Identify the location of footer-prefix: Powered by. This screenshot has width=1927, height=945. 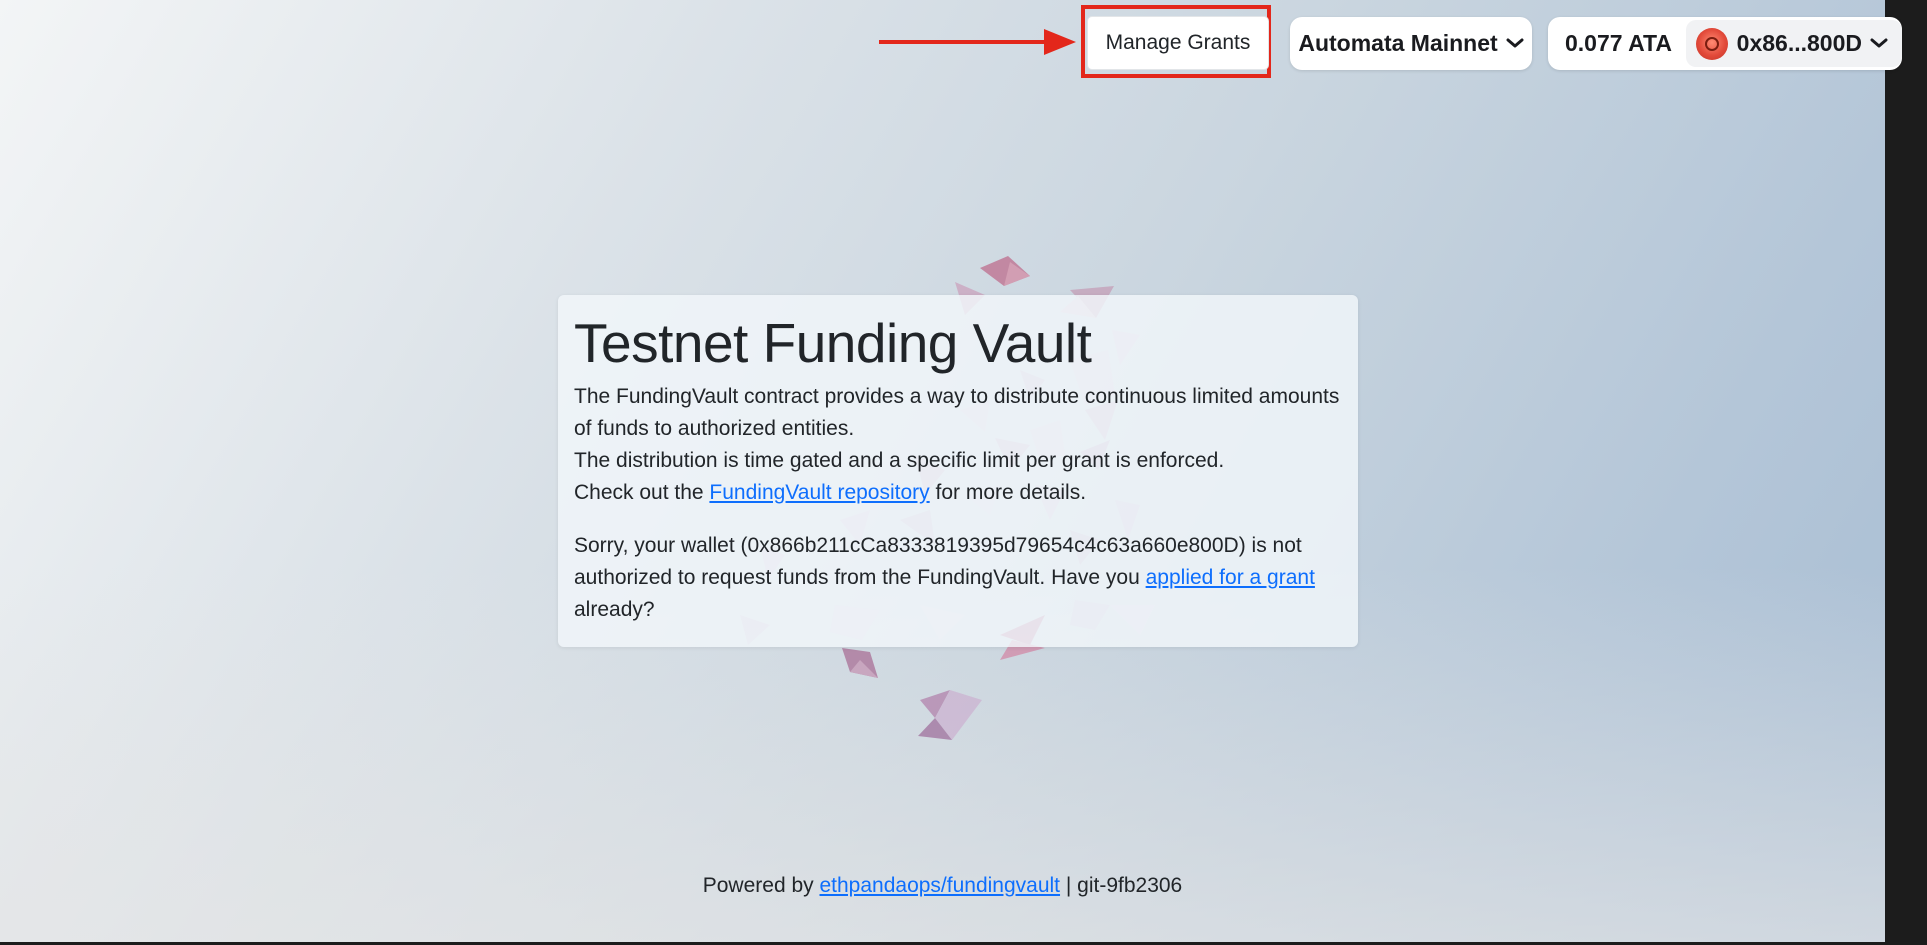
(761, 885).